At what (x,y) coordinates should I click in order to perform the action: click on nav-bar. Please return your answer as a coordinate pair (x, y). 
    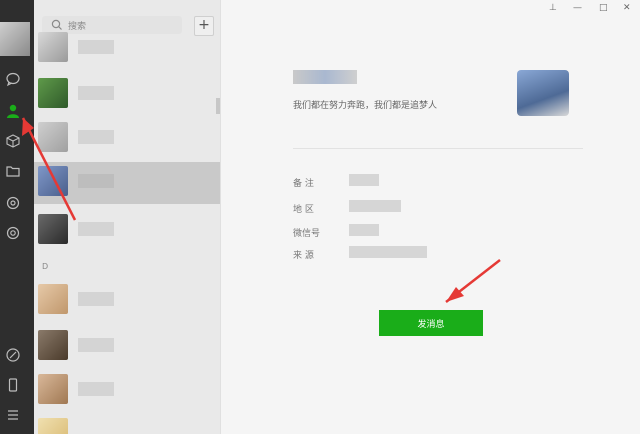
    Looking at the image, I should click on (17, 217).